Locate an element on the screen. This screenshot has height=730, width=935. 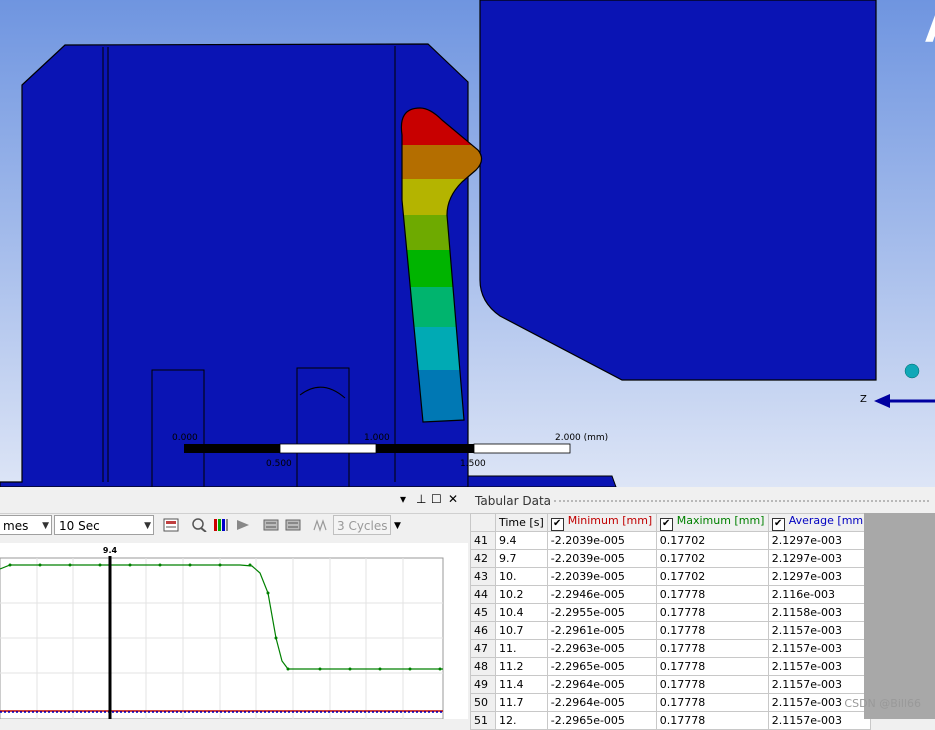
results-graph: 9.4 is located at coordinates (234, 631).